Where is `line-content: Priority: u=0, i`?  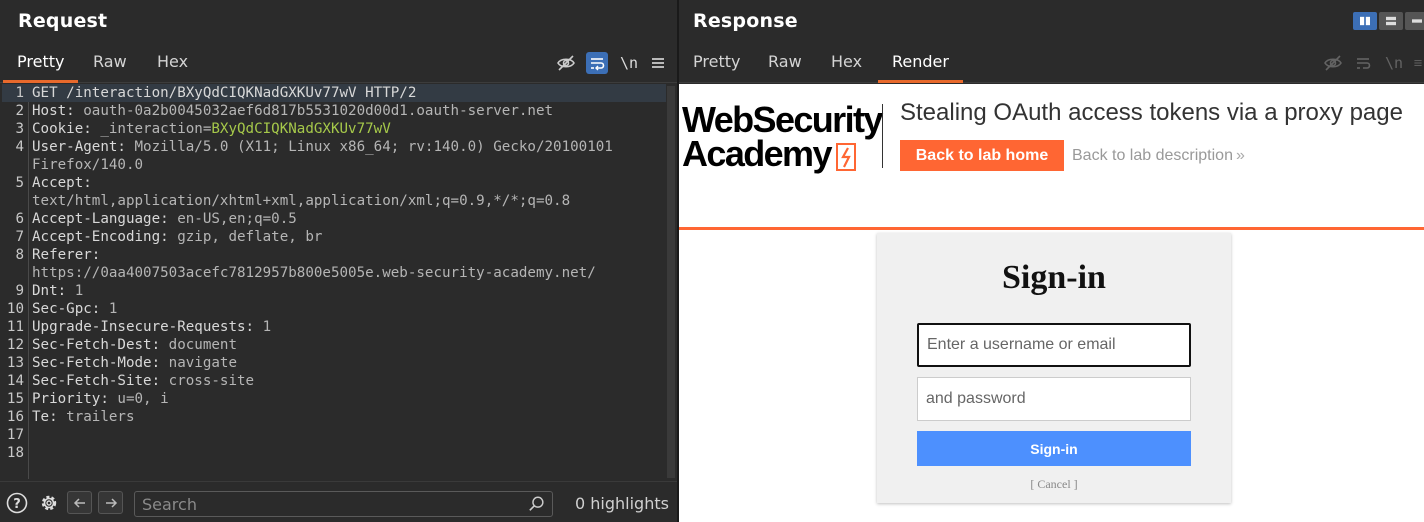
line-content: Priority: u=0, i is located at coordinates (100, 399).